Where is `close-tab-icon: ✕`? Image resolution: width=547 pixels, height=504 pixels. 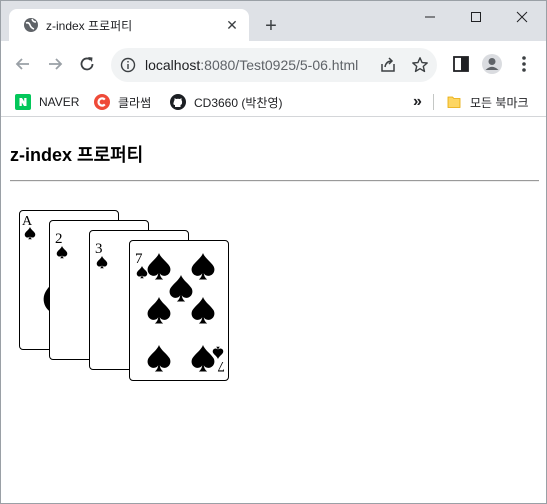 close-tab-icon: ✕ is located at coordinates (232, 25).